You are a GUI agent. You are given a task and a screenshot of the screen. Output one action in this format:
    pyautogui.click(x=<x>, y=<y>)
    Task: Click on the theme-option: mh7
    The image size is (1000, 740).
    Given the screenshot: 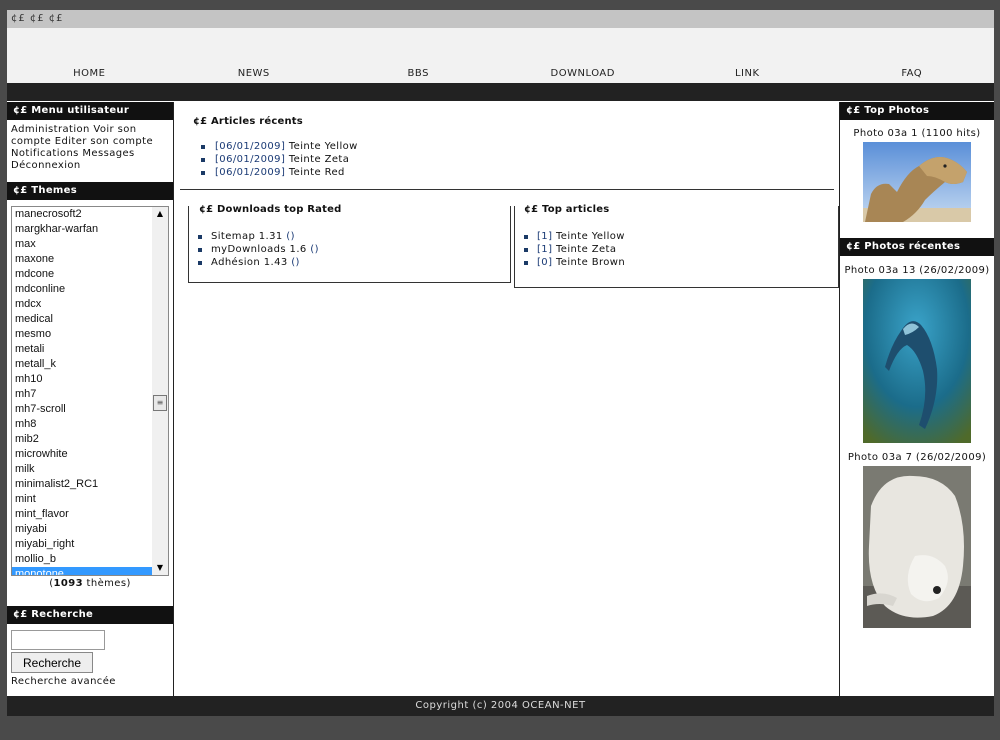 What is the action you would take?
    pyautogui.click(x=83, y=394)
    